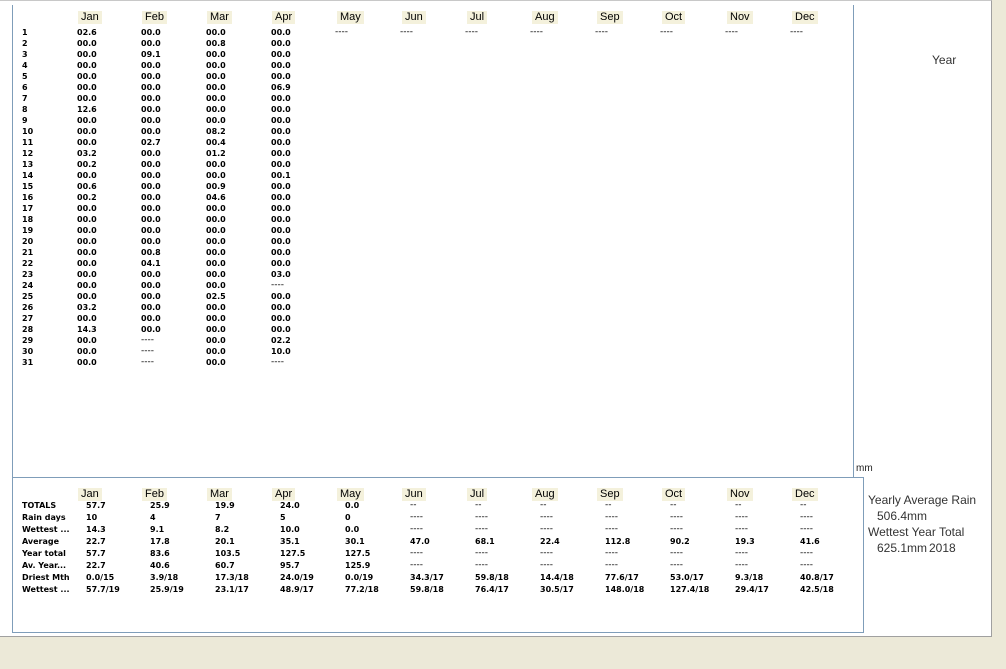  I want to click on summary-row-label: Rain days, so click(44, 517).